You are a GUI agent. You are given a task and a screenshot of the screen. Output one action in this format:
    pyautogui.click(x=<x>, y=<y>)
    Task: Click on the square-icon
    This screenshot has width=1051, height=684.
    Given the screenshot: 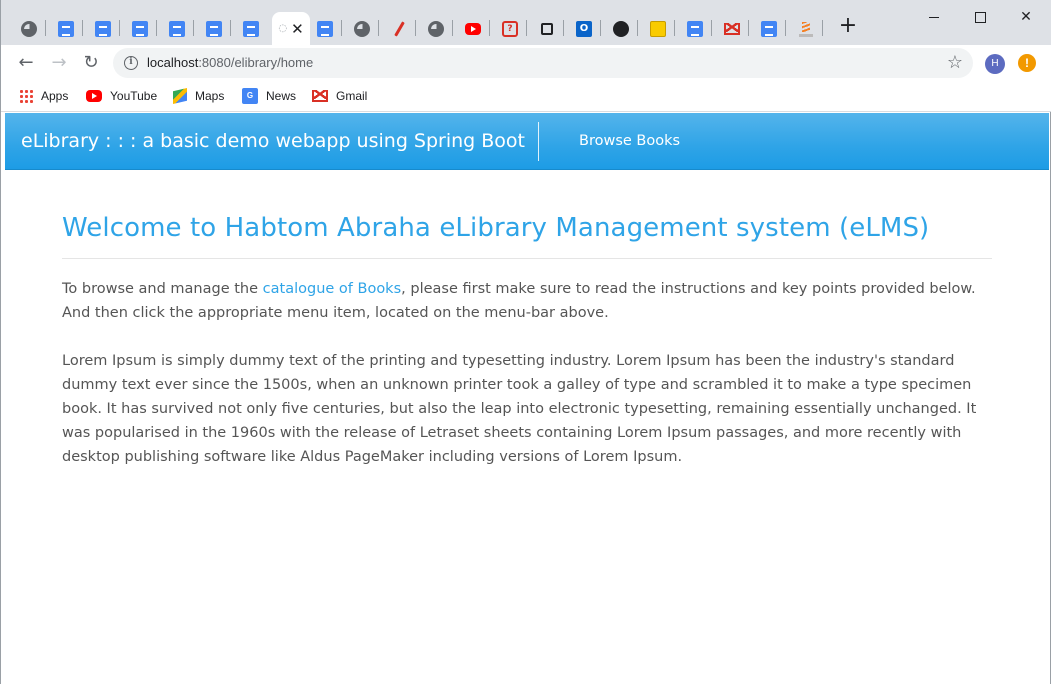 What is the action you would take?
    pyautogui.click(x=547, y=28)
    